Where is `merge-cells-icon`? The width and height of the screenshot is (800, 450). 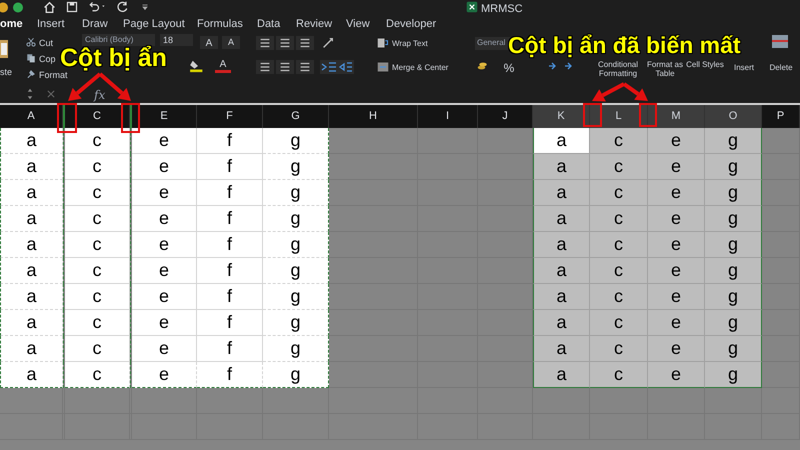
merge-cells-icon is located at coordinates (383, 67).